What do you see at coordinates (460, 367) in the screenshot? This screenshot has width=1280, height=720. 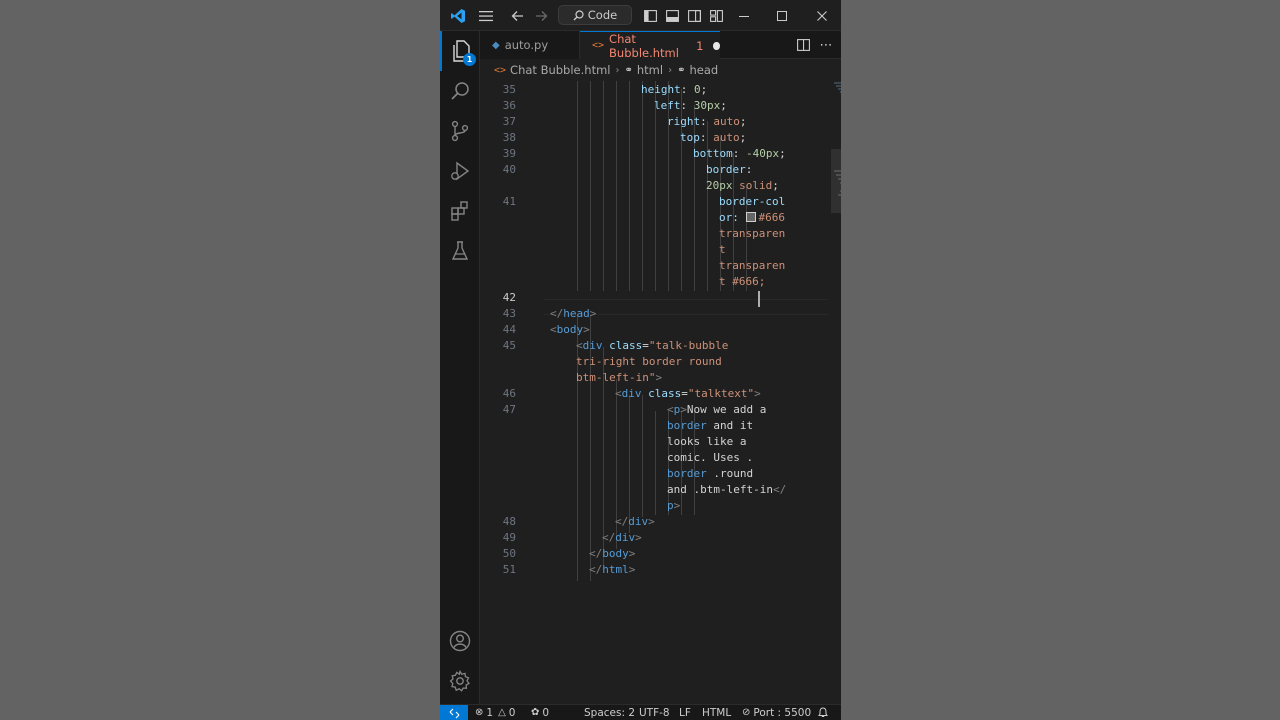 I see `activity-bar: 1` at bounding box center [460, 367].